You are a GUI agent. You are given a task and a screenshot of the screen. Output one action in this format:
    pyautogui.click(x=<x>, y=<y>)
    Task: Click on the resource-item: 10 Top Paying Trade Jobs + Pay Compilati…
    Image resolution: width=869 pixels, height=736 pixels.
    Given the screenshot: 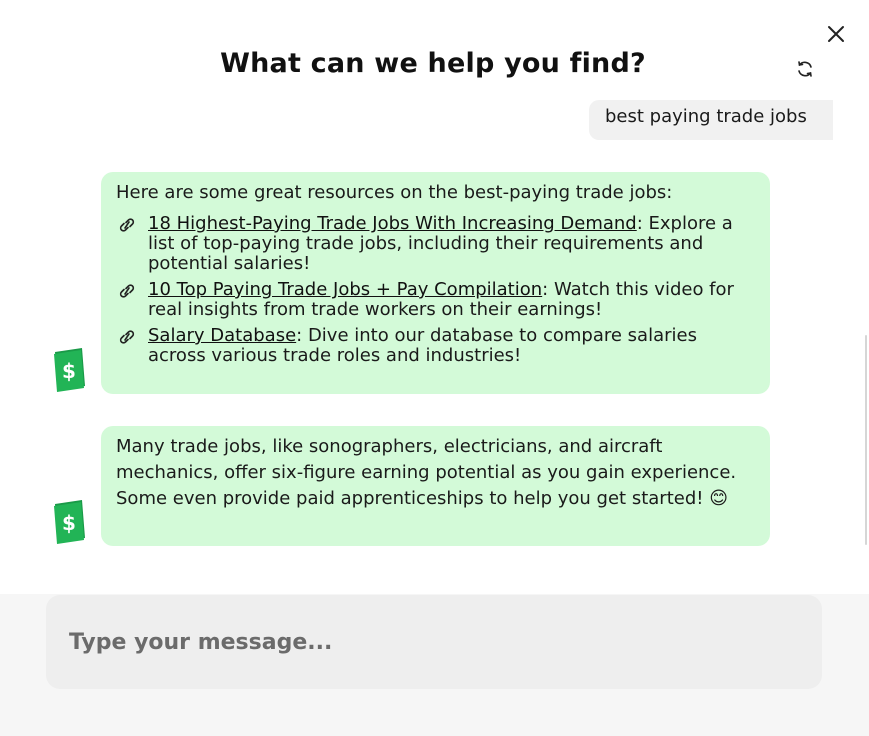 What is the action you would take?
    pyautogui.click(x=434, y=300)
    